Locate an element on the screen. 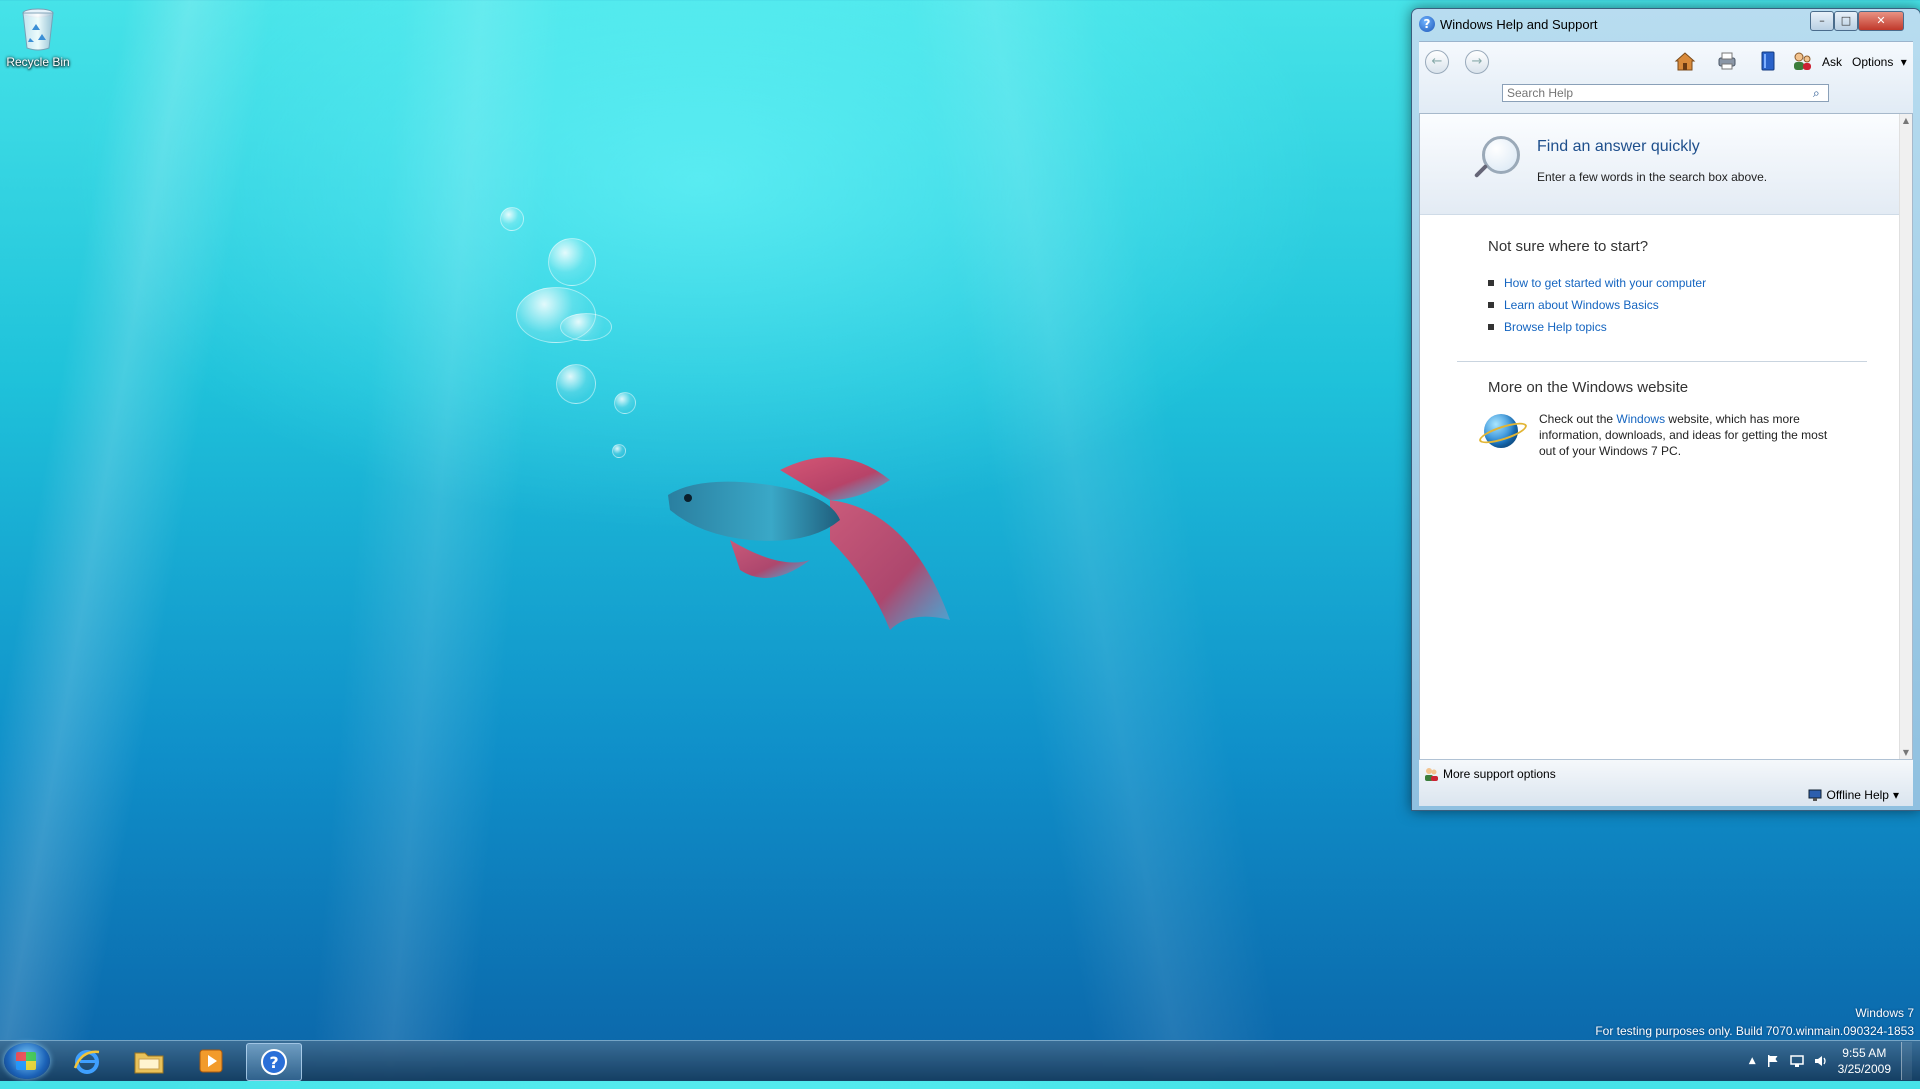 This screenshot has width=1920, height=1089. link-text: Browse Help topics is located at coordinates (1555, 327).